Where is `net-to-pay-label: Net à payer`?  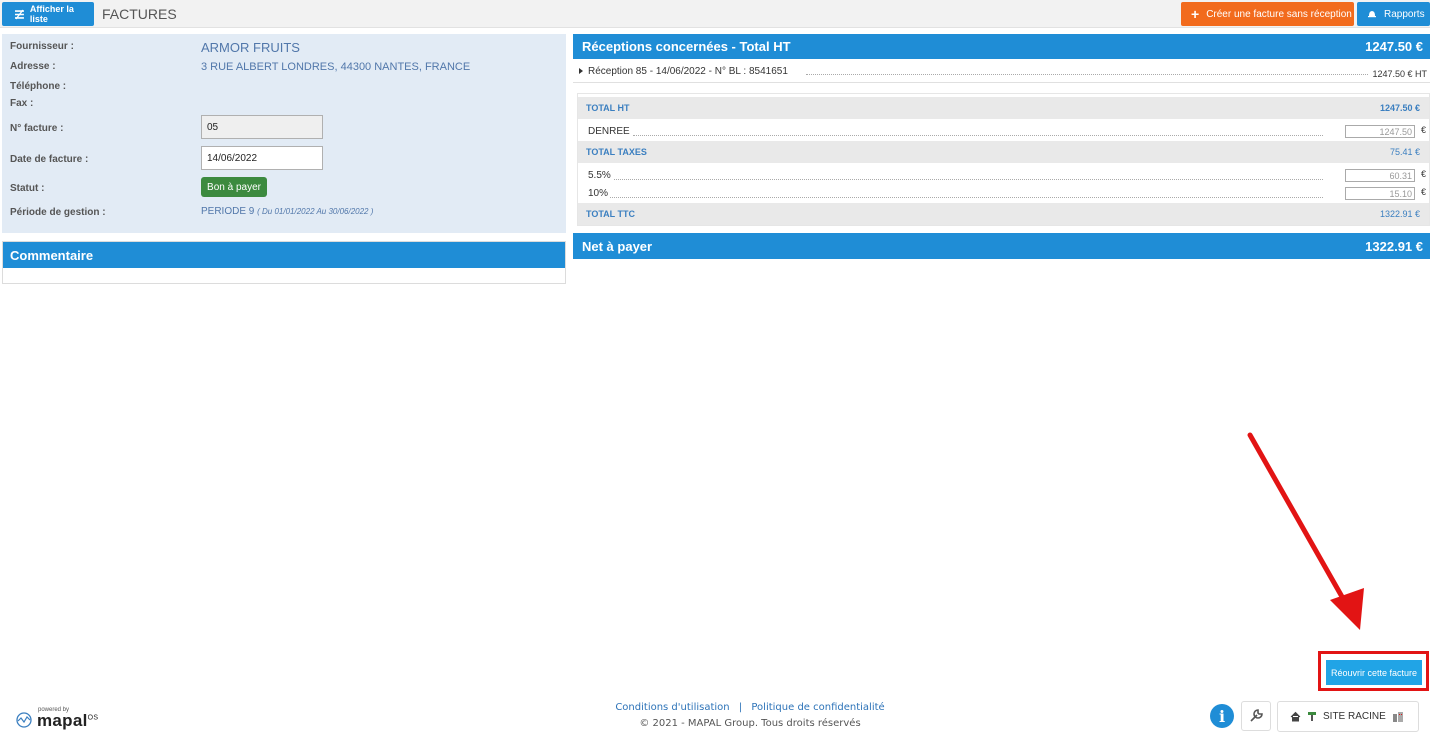 net-to-pay-label: Net à payer is located at coordinates (617, 246).